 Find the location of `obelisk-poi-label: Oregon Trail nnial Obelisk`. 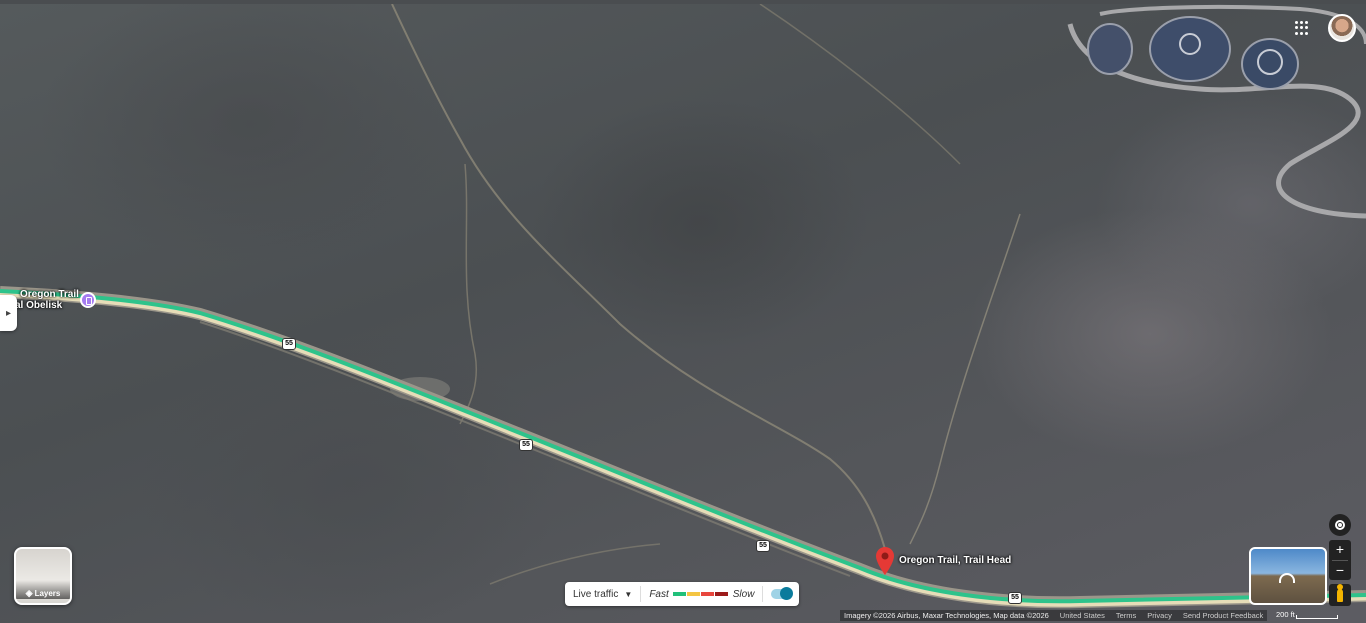

obelisk-poi-label: Oregon Trail nnial Obelisk is located at coordinates (39, 300).